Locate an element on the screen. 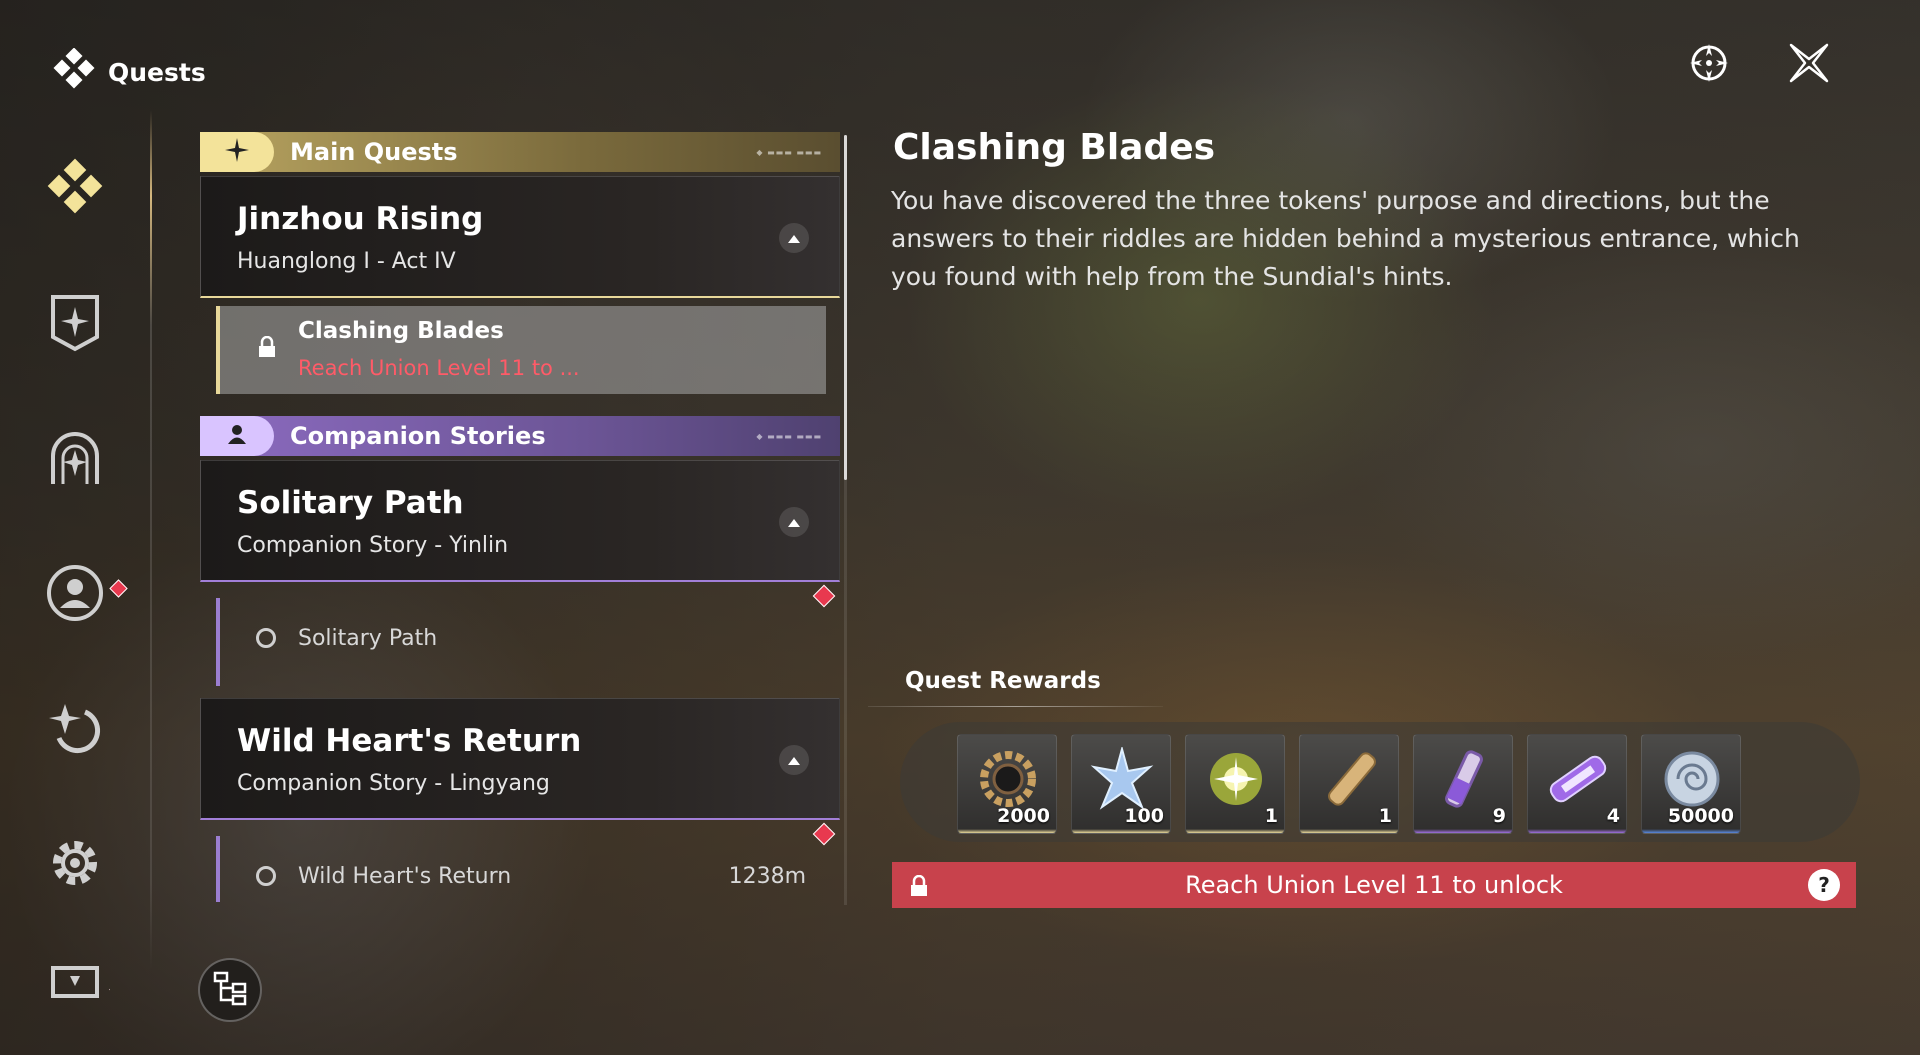 The width and height of the screenshot is (1920, 1055). sidebar-item-events is located at coordinates (75, 730).